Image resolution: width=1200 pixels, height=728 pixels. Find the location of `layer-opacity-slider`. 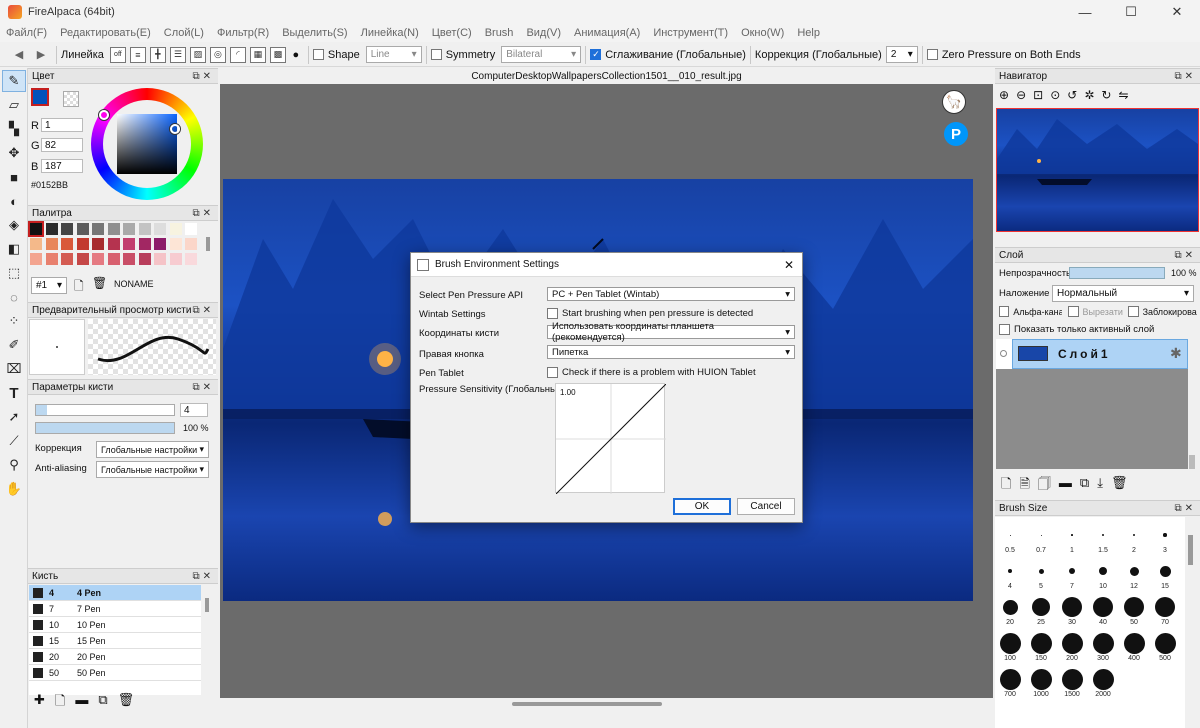

layer-opacity-slider is located at coordinates (1117, 273).